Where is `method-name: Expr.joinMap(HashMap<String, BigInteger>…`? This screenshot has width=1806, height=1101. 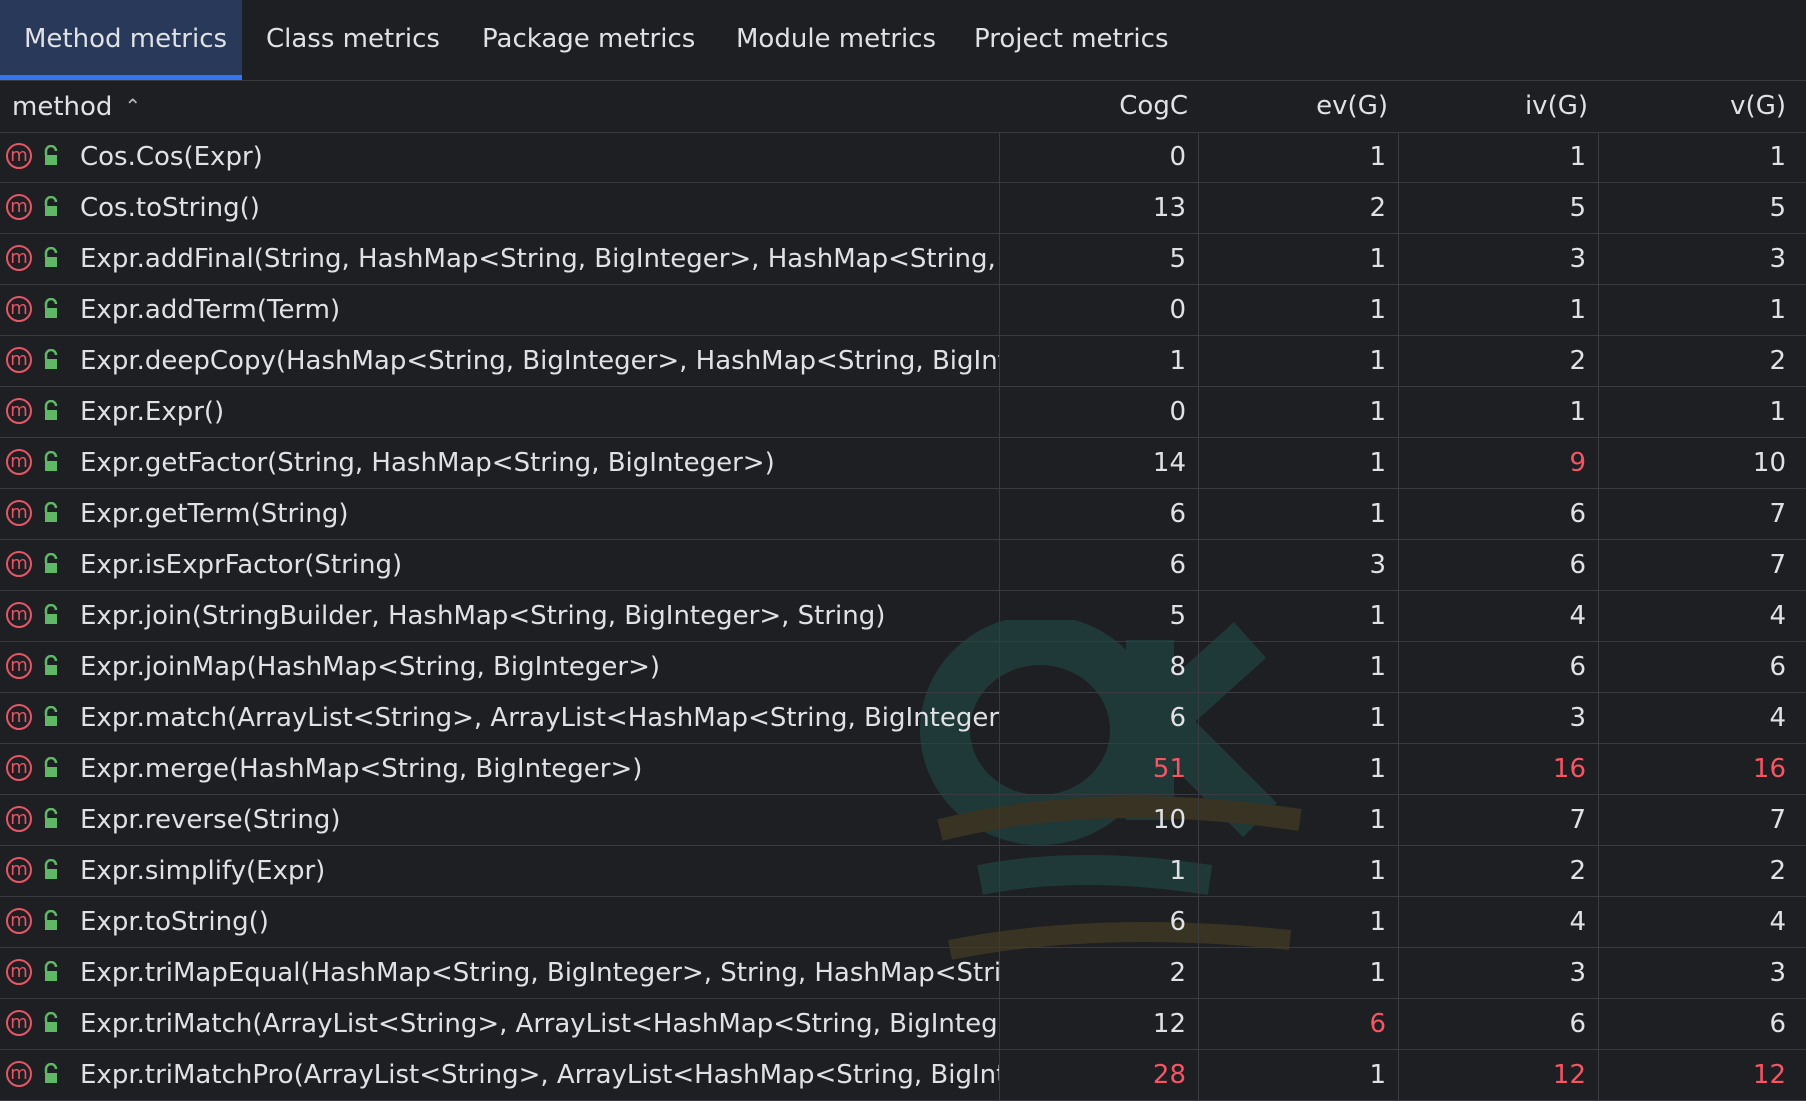 method-name: Expr.joinMap(HashMap<String, BigInteger>… is located at coordinates (370, 667).